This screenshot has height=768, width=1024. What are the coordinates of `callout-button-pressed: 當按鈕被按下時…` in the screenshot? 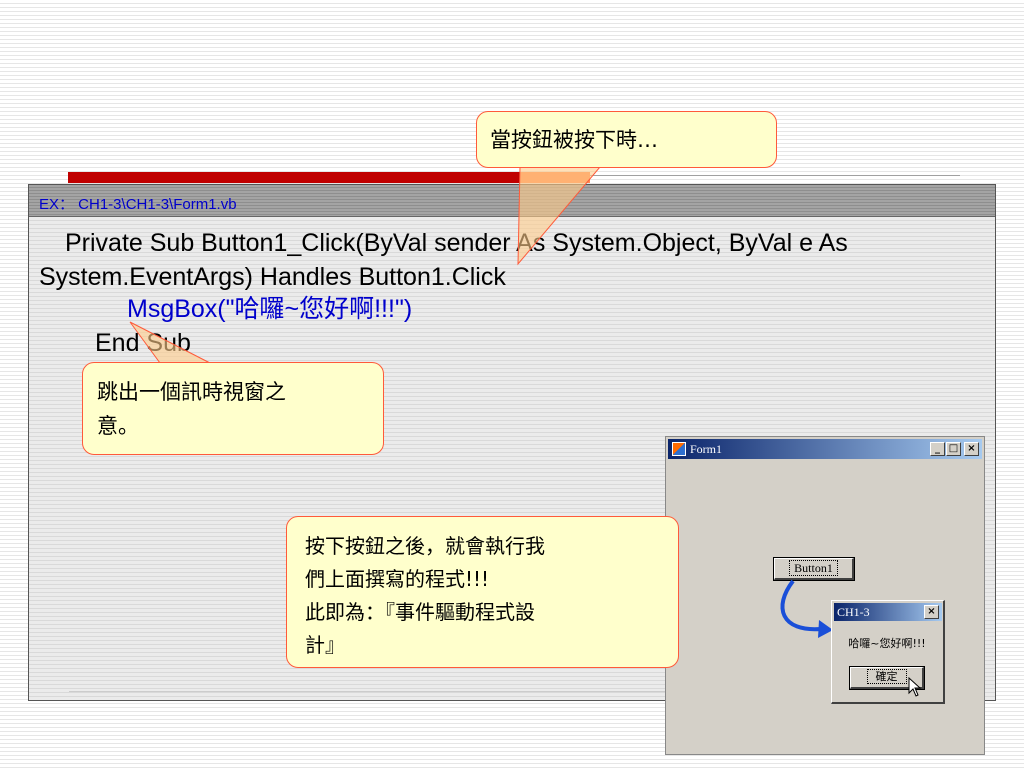 It's located at (626, 139).